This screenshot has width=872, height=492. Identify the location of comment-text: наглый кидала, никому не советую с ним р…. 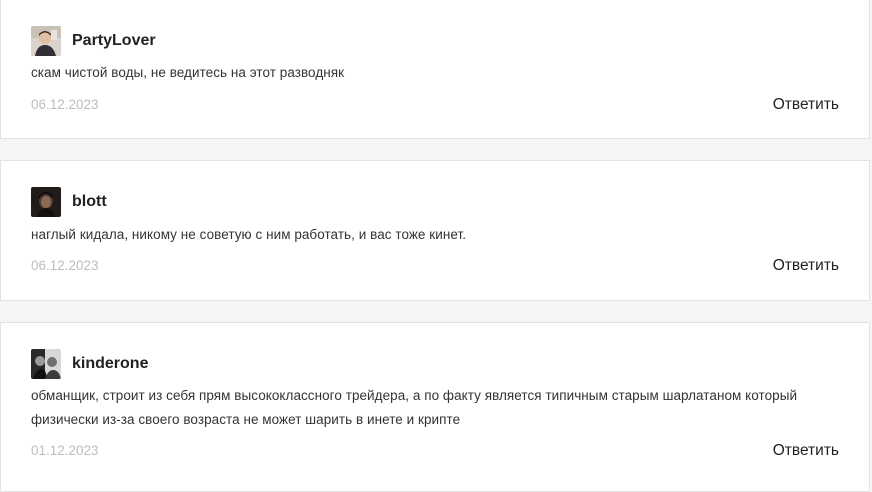
(248, 234).